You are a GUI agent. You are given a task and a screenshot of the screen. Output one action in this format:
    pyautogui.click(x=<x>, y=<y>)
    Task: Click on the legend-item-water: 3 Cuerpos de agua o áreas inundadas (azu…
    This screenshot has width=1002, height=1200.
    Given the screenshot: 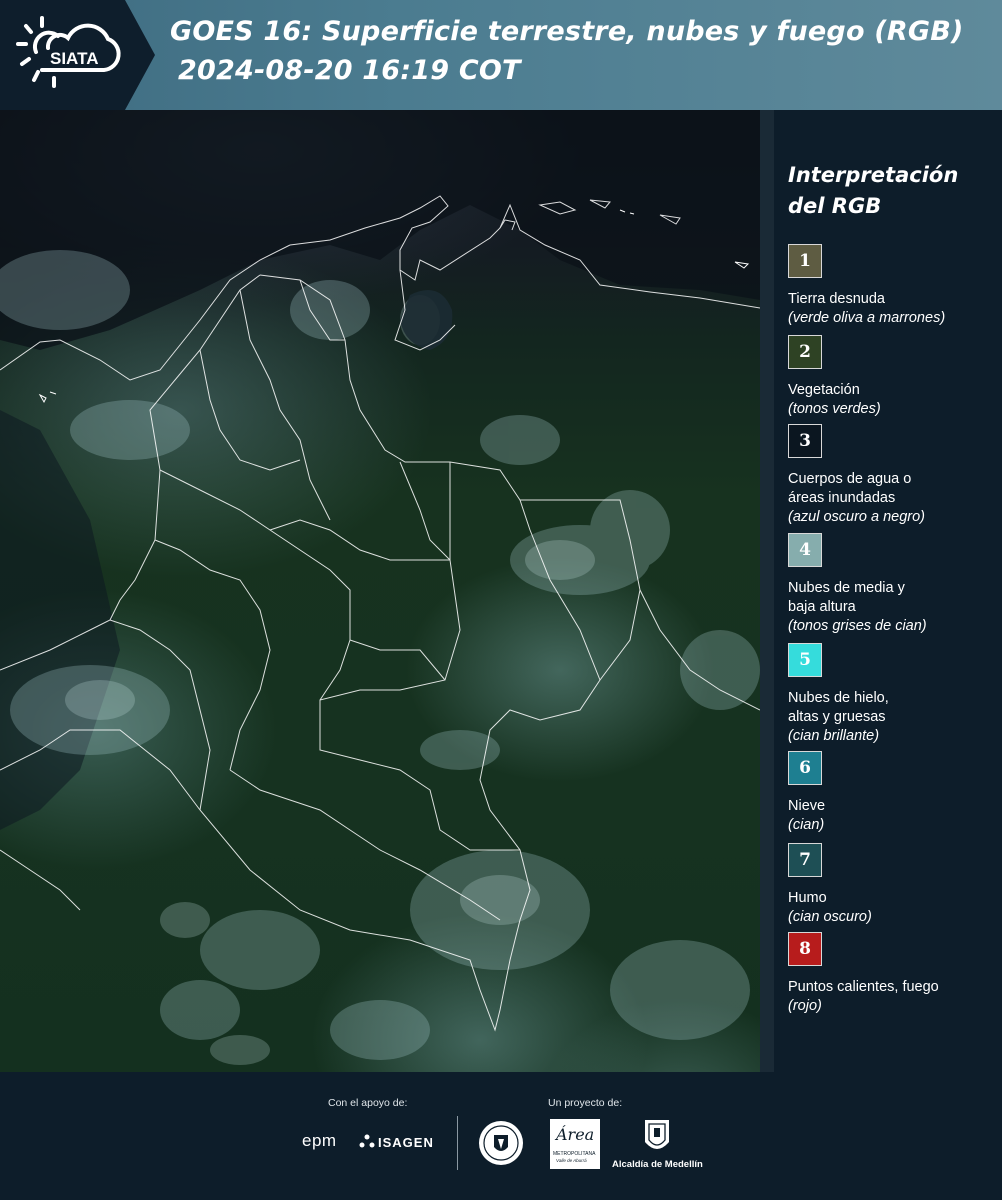 What is the action you would take?
    pyautogui.click(x=893, y=475)
    